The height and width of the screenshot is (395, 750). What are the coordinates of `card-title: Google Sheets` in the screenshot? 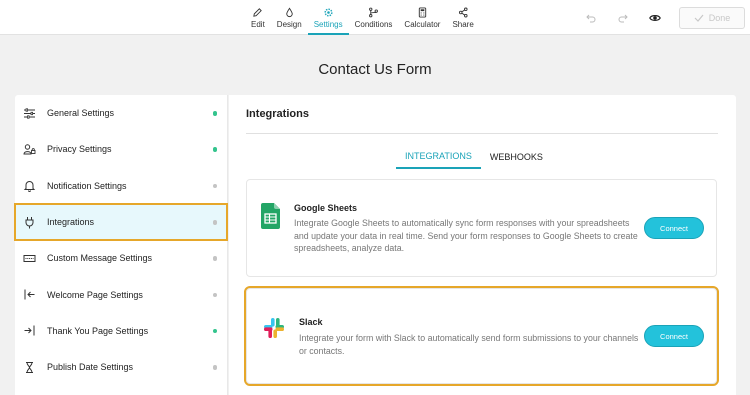 It's located at (326, 208).